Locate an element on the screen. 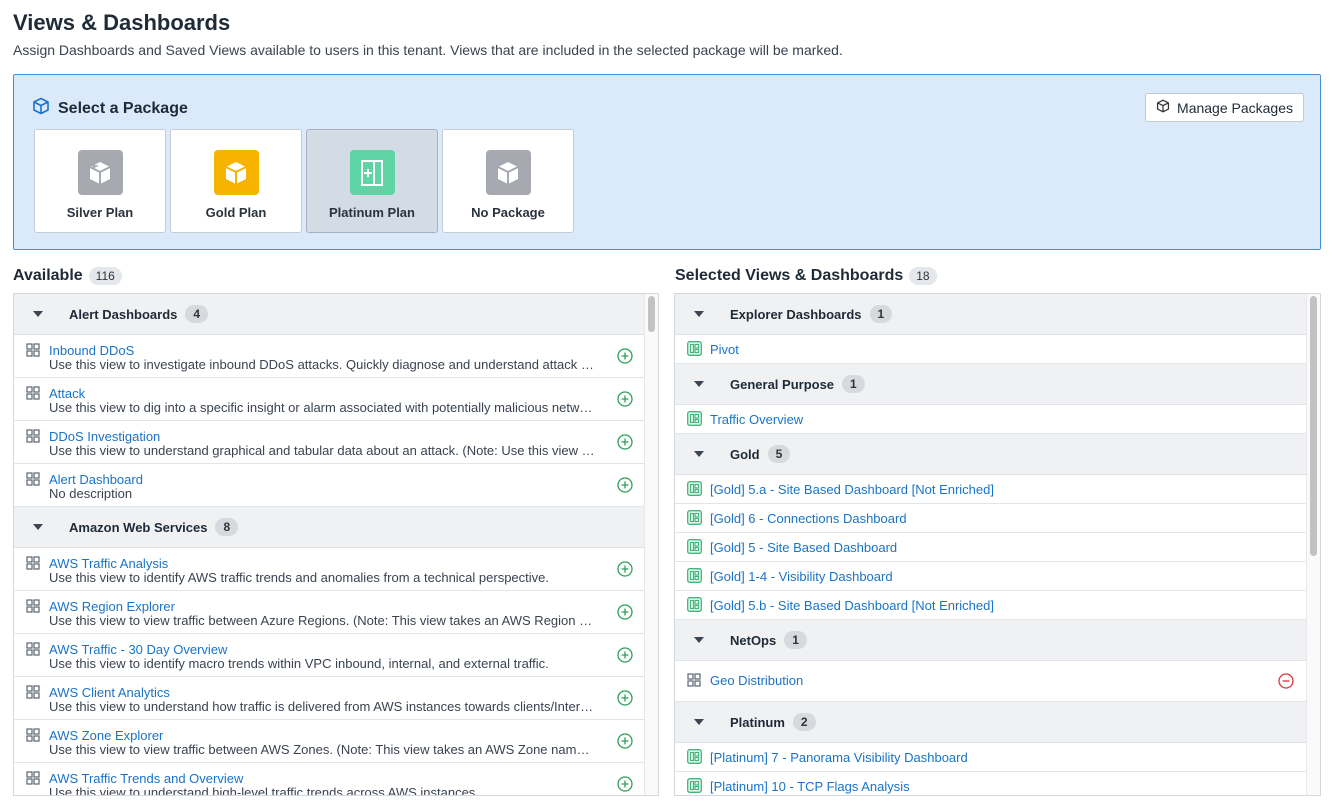 The image size is (1335, 811). view-link: Traffic Overview is located at coordinates (756, 419).